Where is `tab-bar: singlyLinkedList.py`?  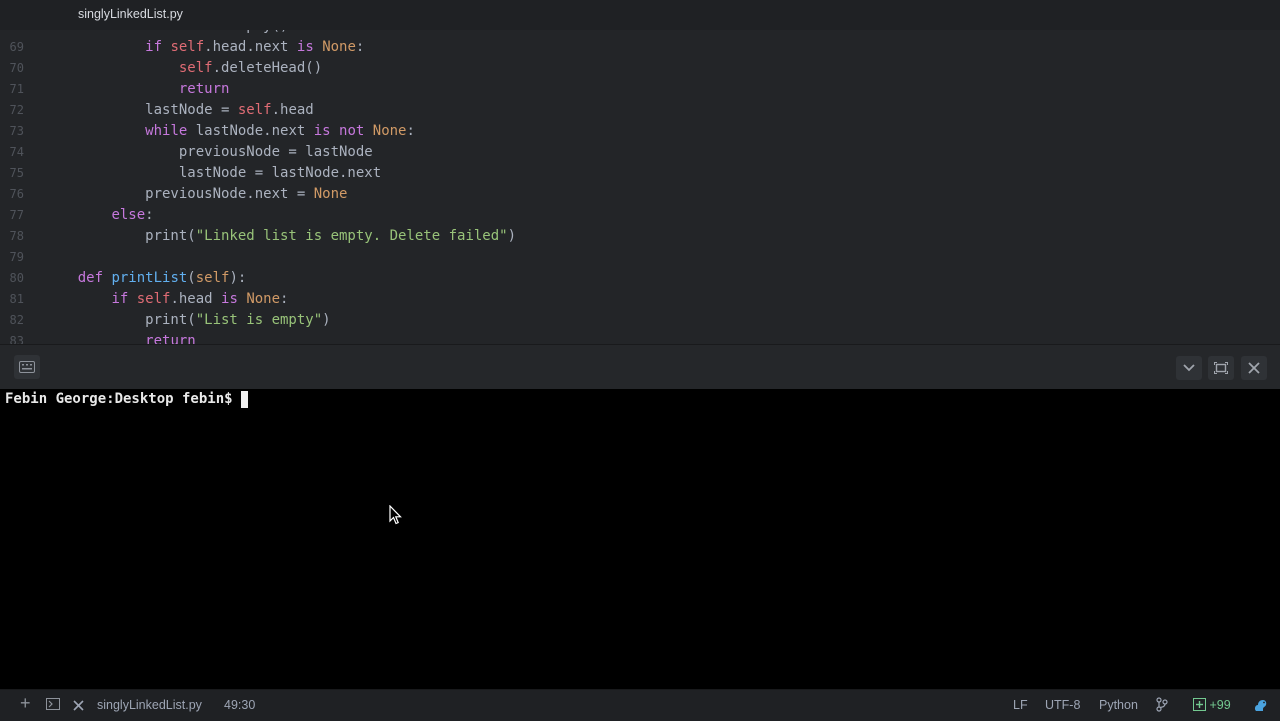
tab-bar: singlyLinkedList.py is located at coordinates (640, 15).